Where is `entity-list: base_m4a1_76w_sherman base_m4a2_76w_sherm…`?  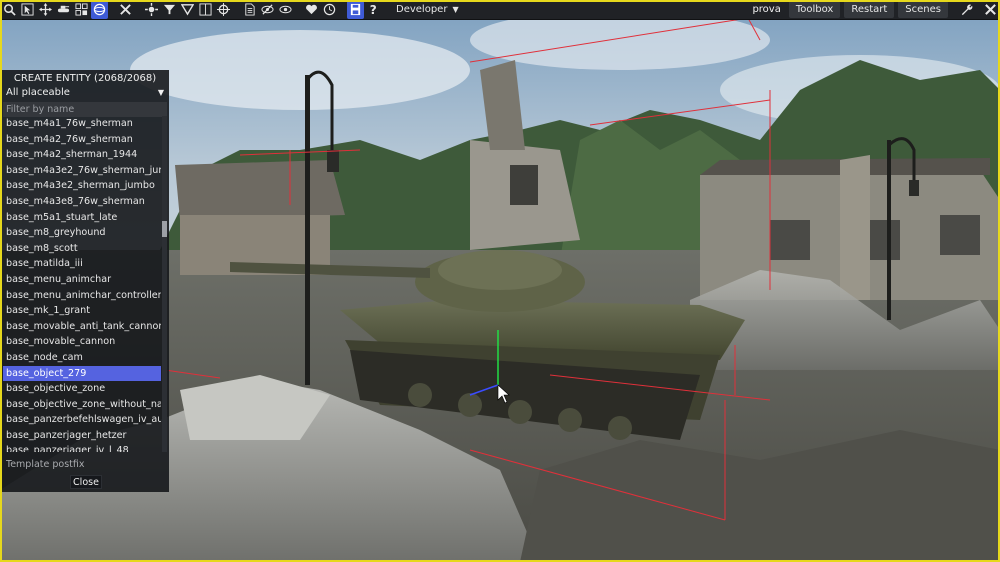
entity-list: base_m4a1_76w_sherman base_m4a2_76w_sherm… is located at coordinates (82, 284).